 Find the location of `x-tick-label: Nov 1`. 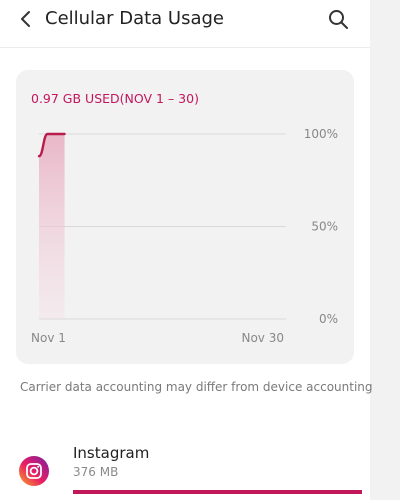

x-tick-label: Nov 1 is located at coordinates (48, 338).